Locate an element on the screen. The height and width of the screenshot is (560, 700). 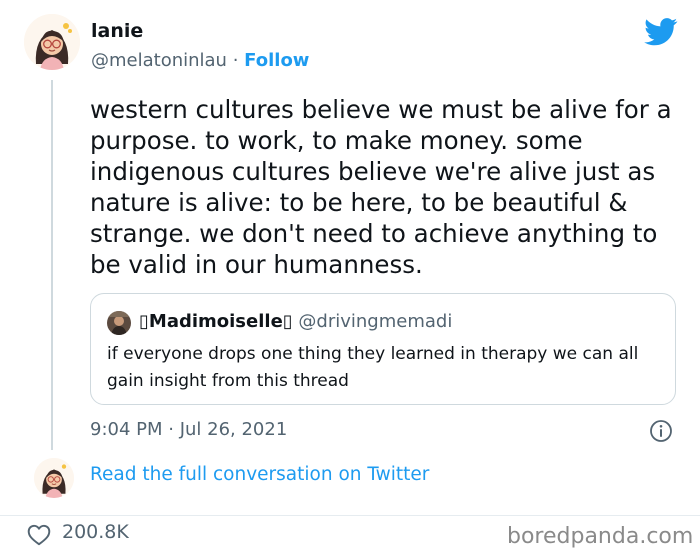
quote-author-handle: @drivingmemadi is located at coordinates (375, 321).